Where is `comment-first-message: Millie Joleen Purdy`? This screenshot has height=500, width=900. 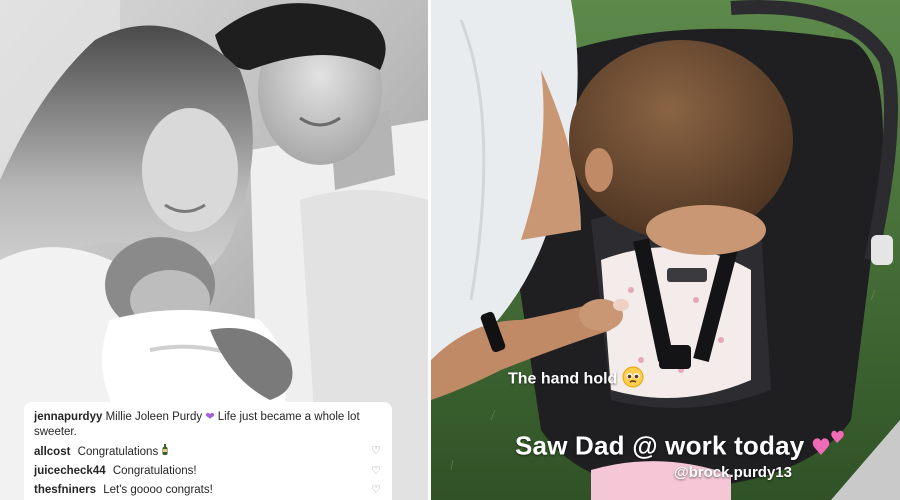
comment-first-message: Millie Joleen Purdy is located at coordinates (154, 417).